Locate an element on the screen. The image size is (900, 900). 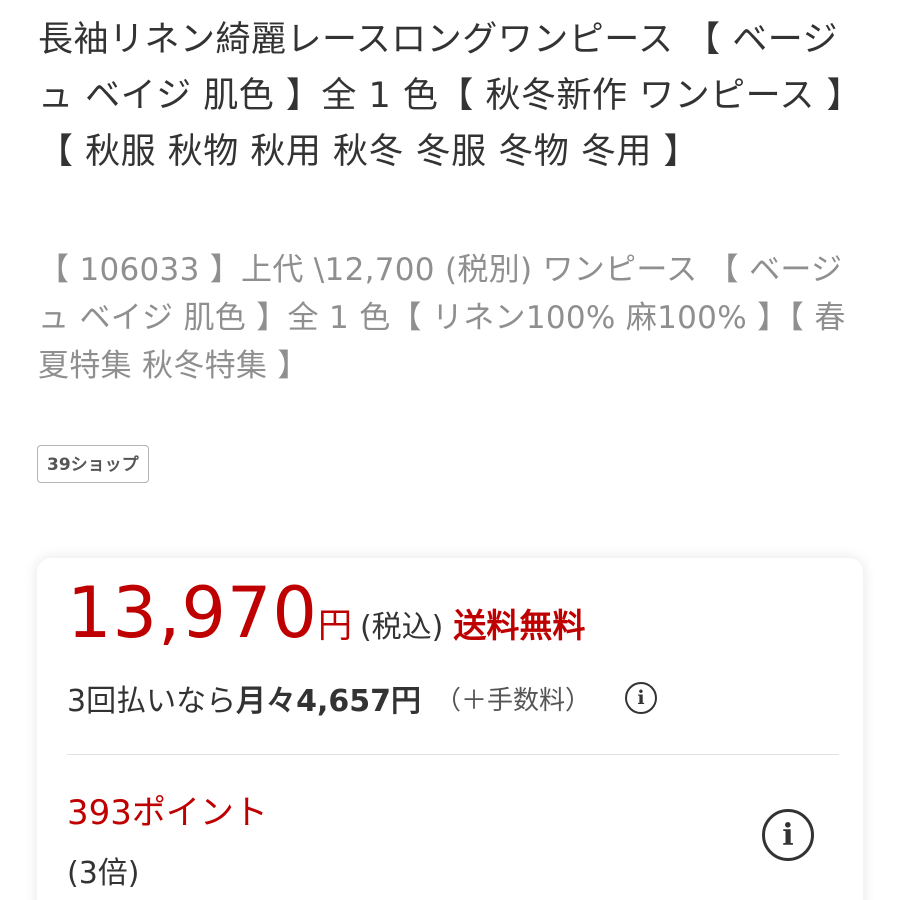
shop-badge: 39ショップ is located at coordinates (93, 464).